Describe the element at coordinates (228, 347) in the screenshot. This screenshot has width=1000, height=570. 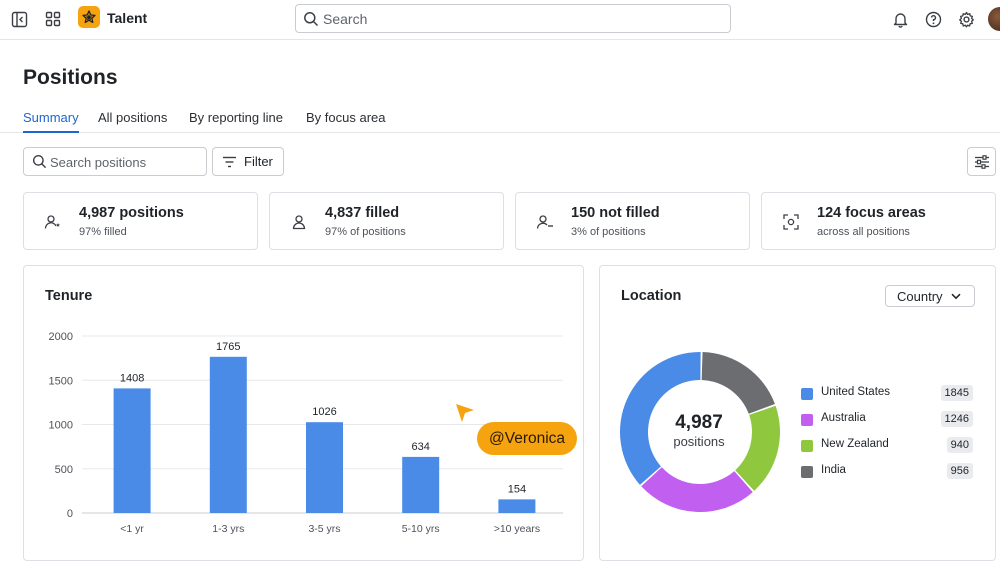
I see `bar-value-label: 1765` at that location.